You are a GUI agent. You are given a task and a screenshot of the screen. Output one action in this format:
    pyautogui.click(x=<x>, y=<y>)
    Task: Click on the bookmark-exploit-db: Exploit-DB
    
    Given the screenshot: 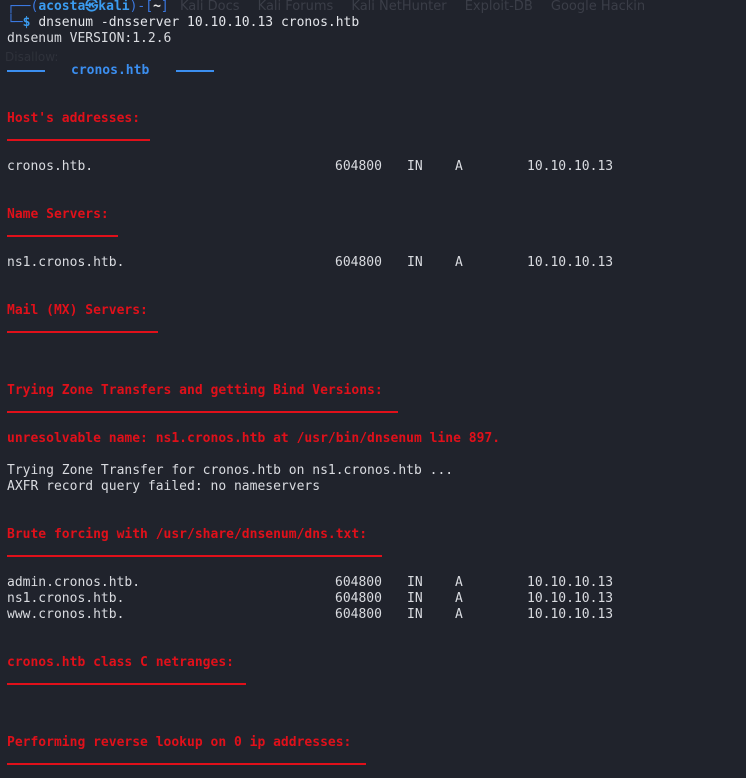 What is the action you would take?
    pyautogui.click(x=498, y=7)
    